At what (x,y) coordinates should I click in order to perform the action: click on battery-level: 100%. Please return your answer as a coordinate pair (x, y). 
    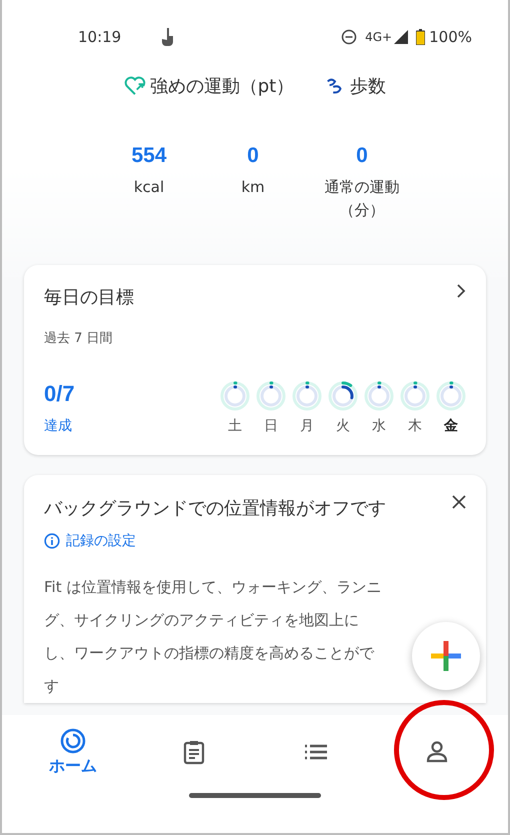
    Looking at the image, I should click on (450, 37).